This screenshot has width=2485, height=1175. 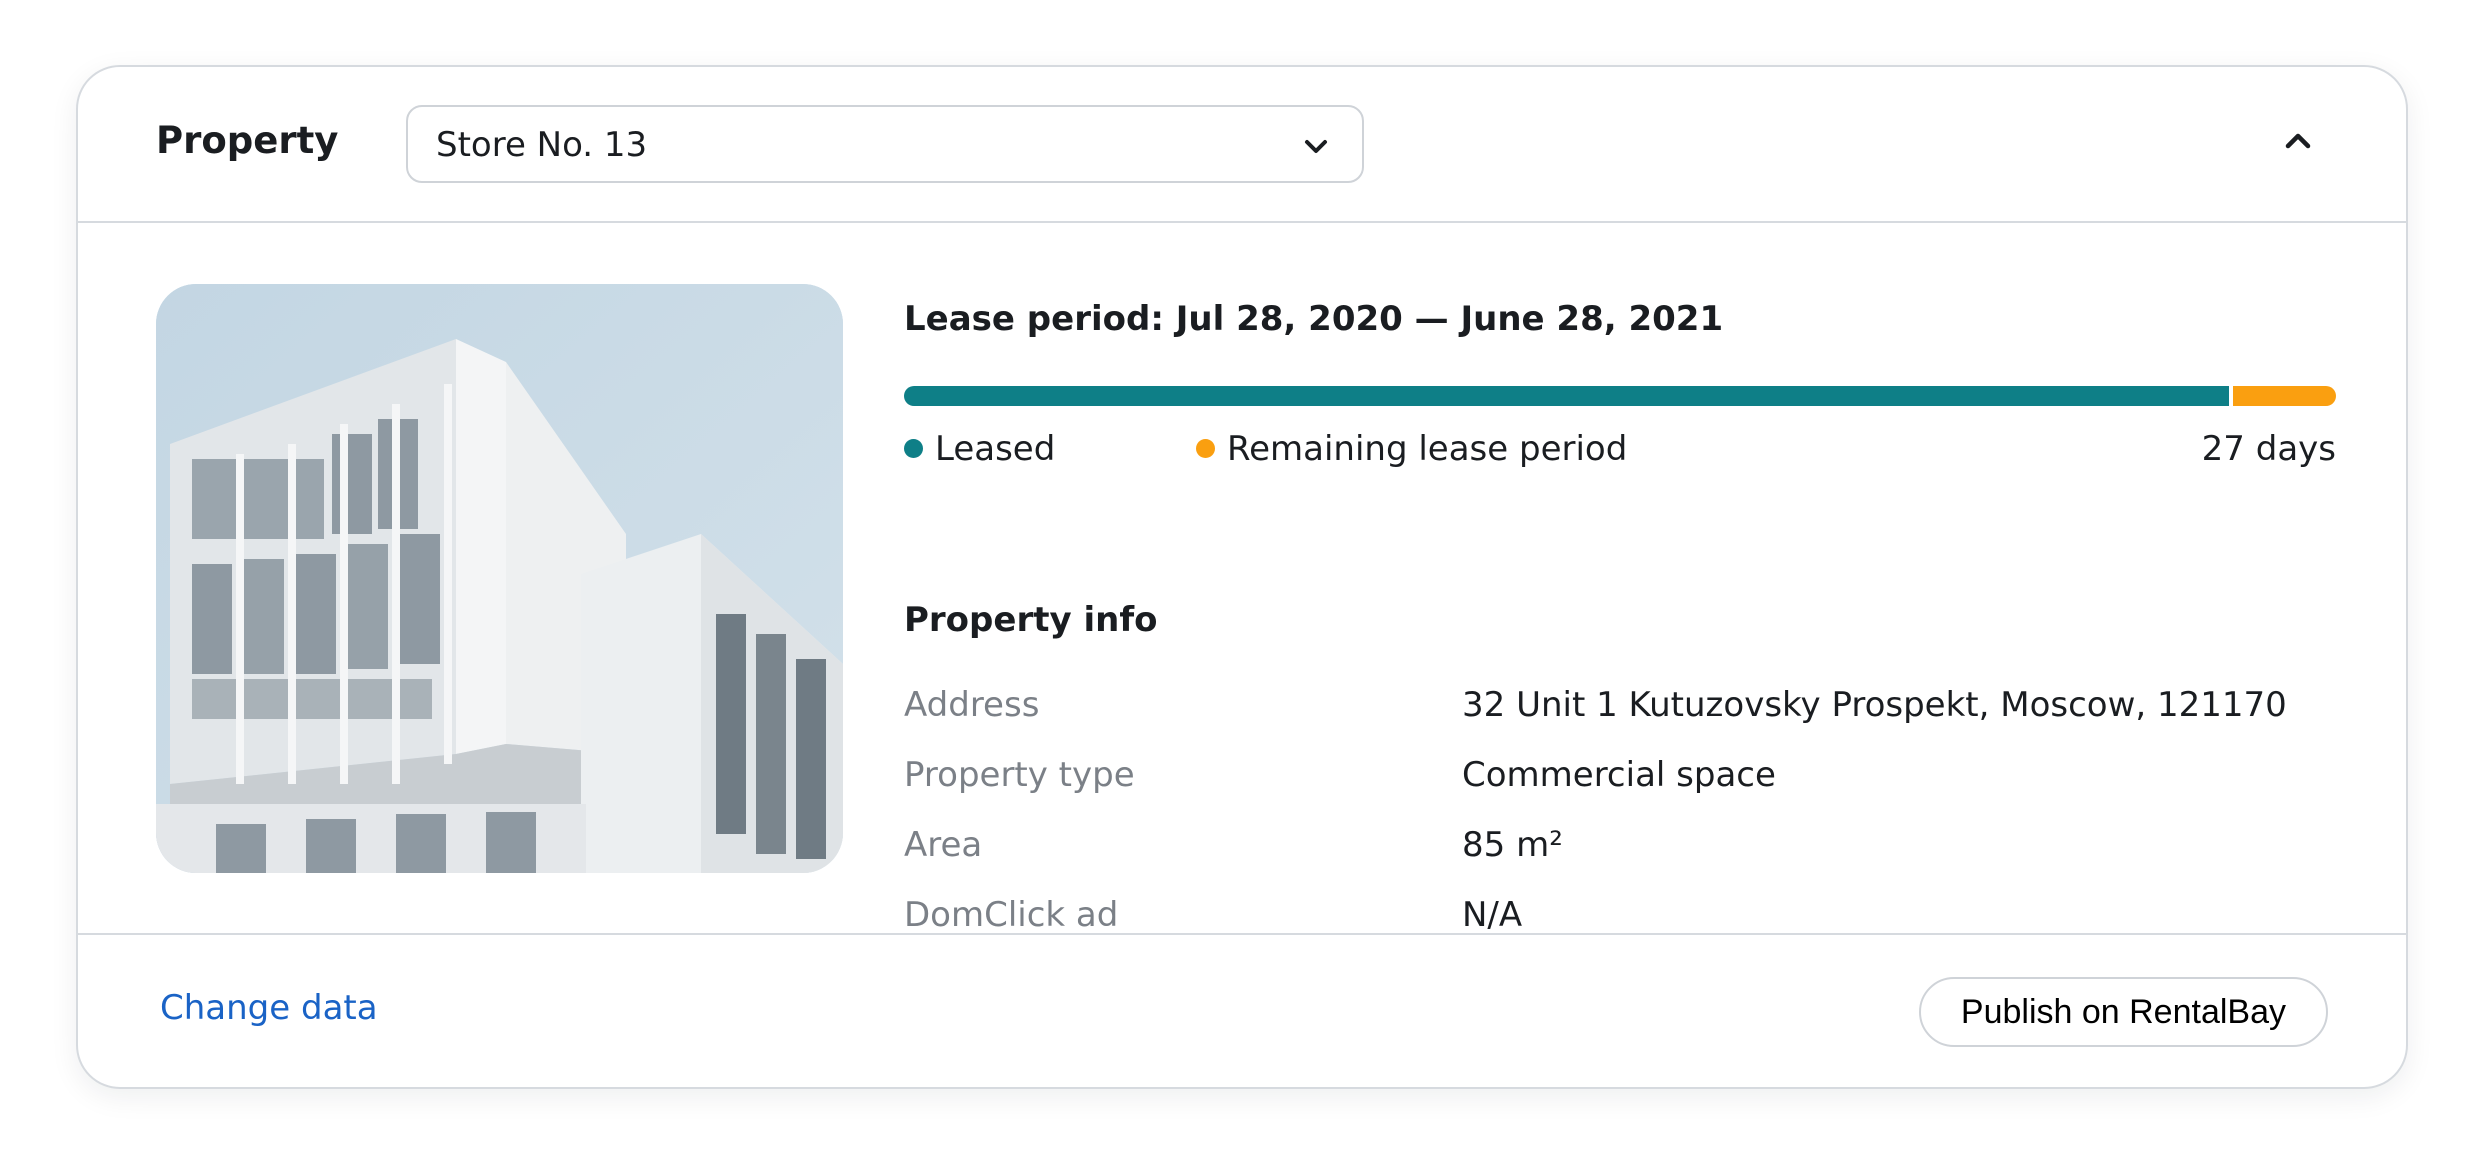 I want to click on legend-remaining: Remaining lease period, so click(x=1411, y=449).